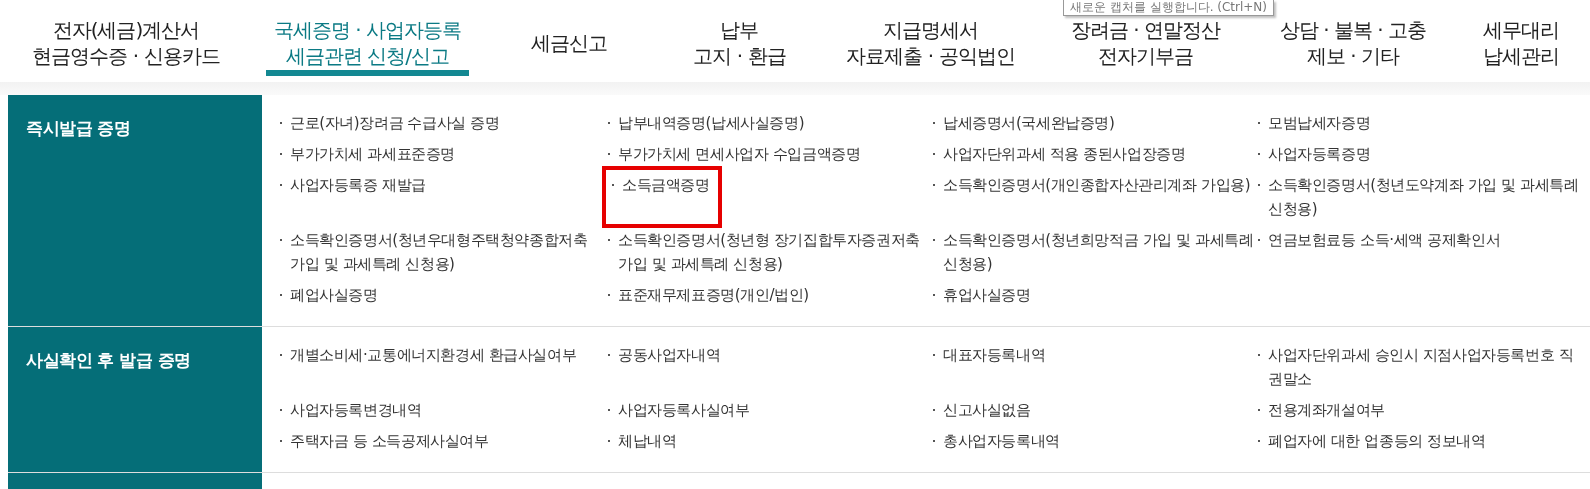 Image resolution: width=1590 pixels, height=489 pixels. What do you see at coordinates (1145, 46) in the screenshot?
I see `nav-tab: 장려금 · 연말정산 전자기부금` at bounding box center [1145, 46].